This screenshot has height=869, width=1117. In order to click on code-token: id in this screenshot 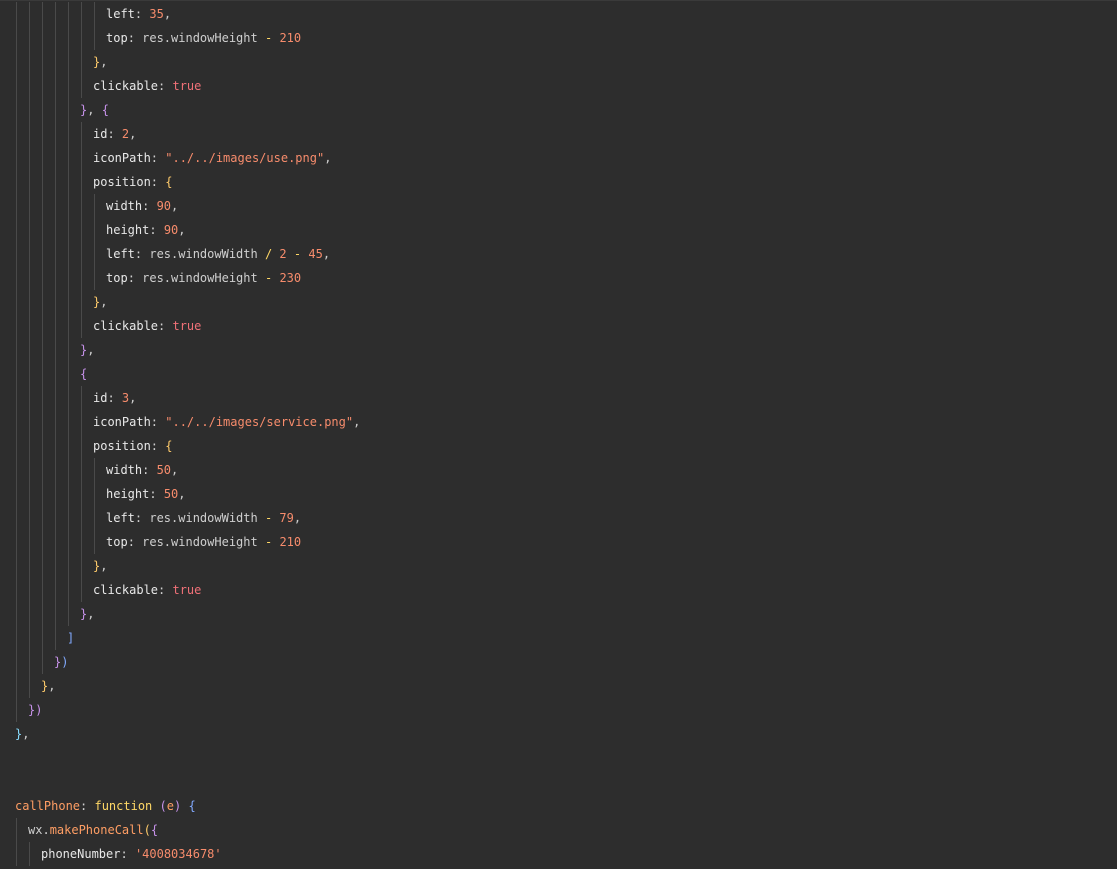, I will do `click(100, 134)`.